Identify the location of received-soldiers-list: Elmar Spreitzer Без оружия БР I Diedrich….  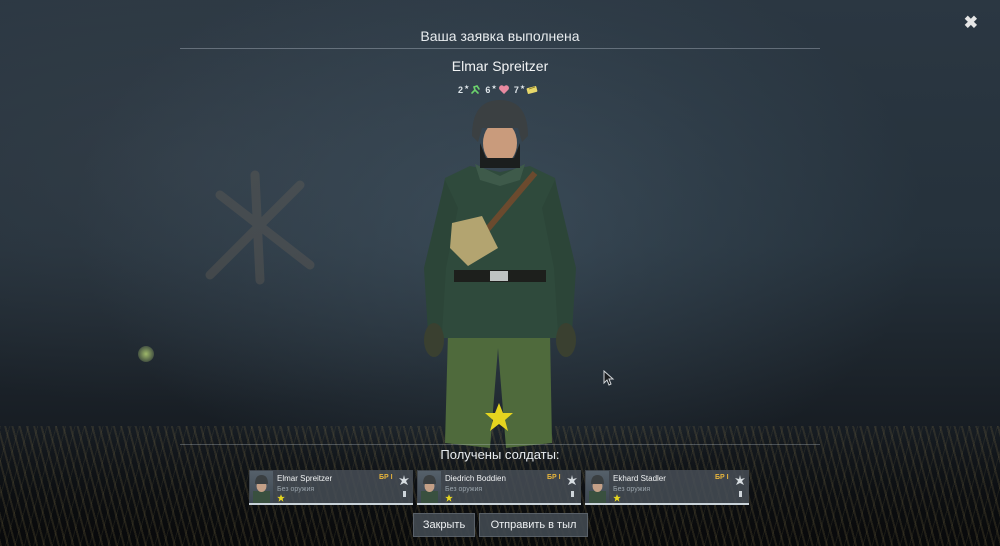
(499, 487).